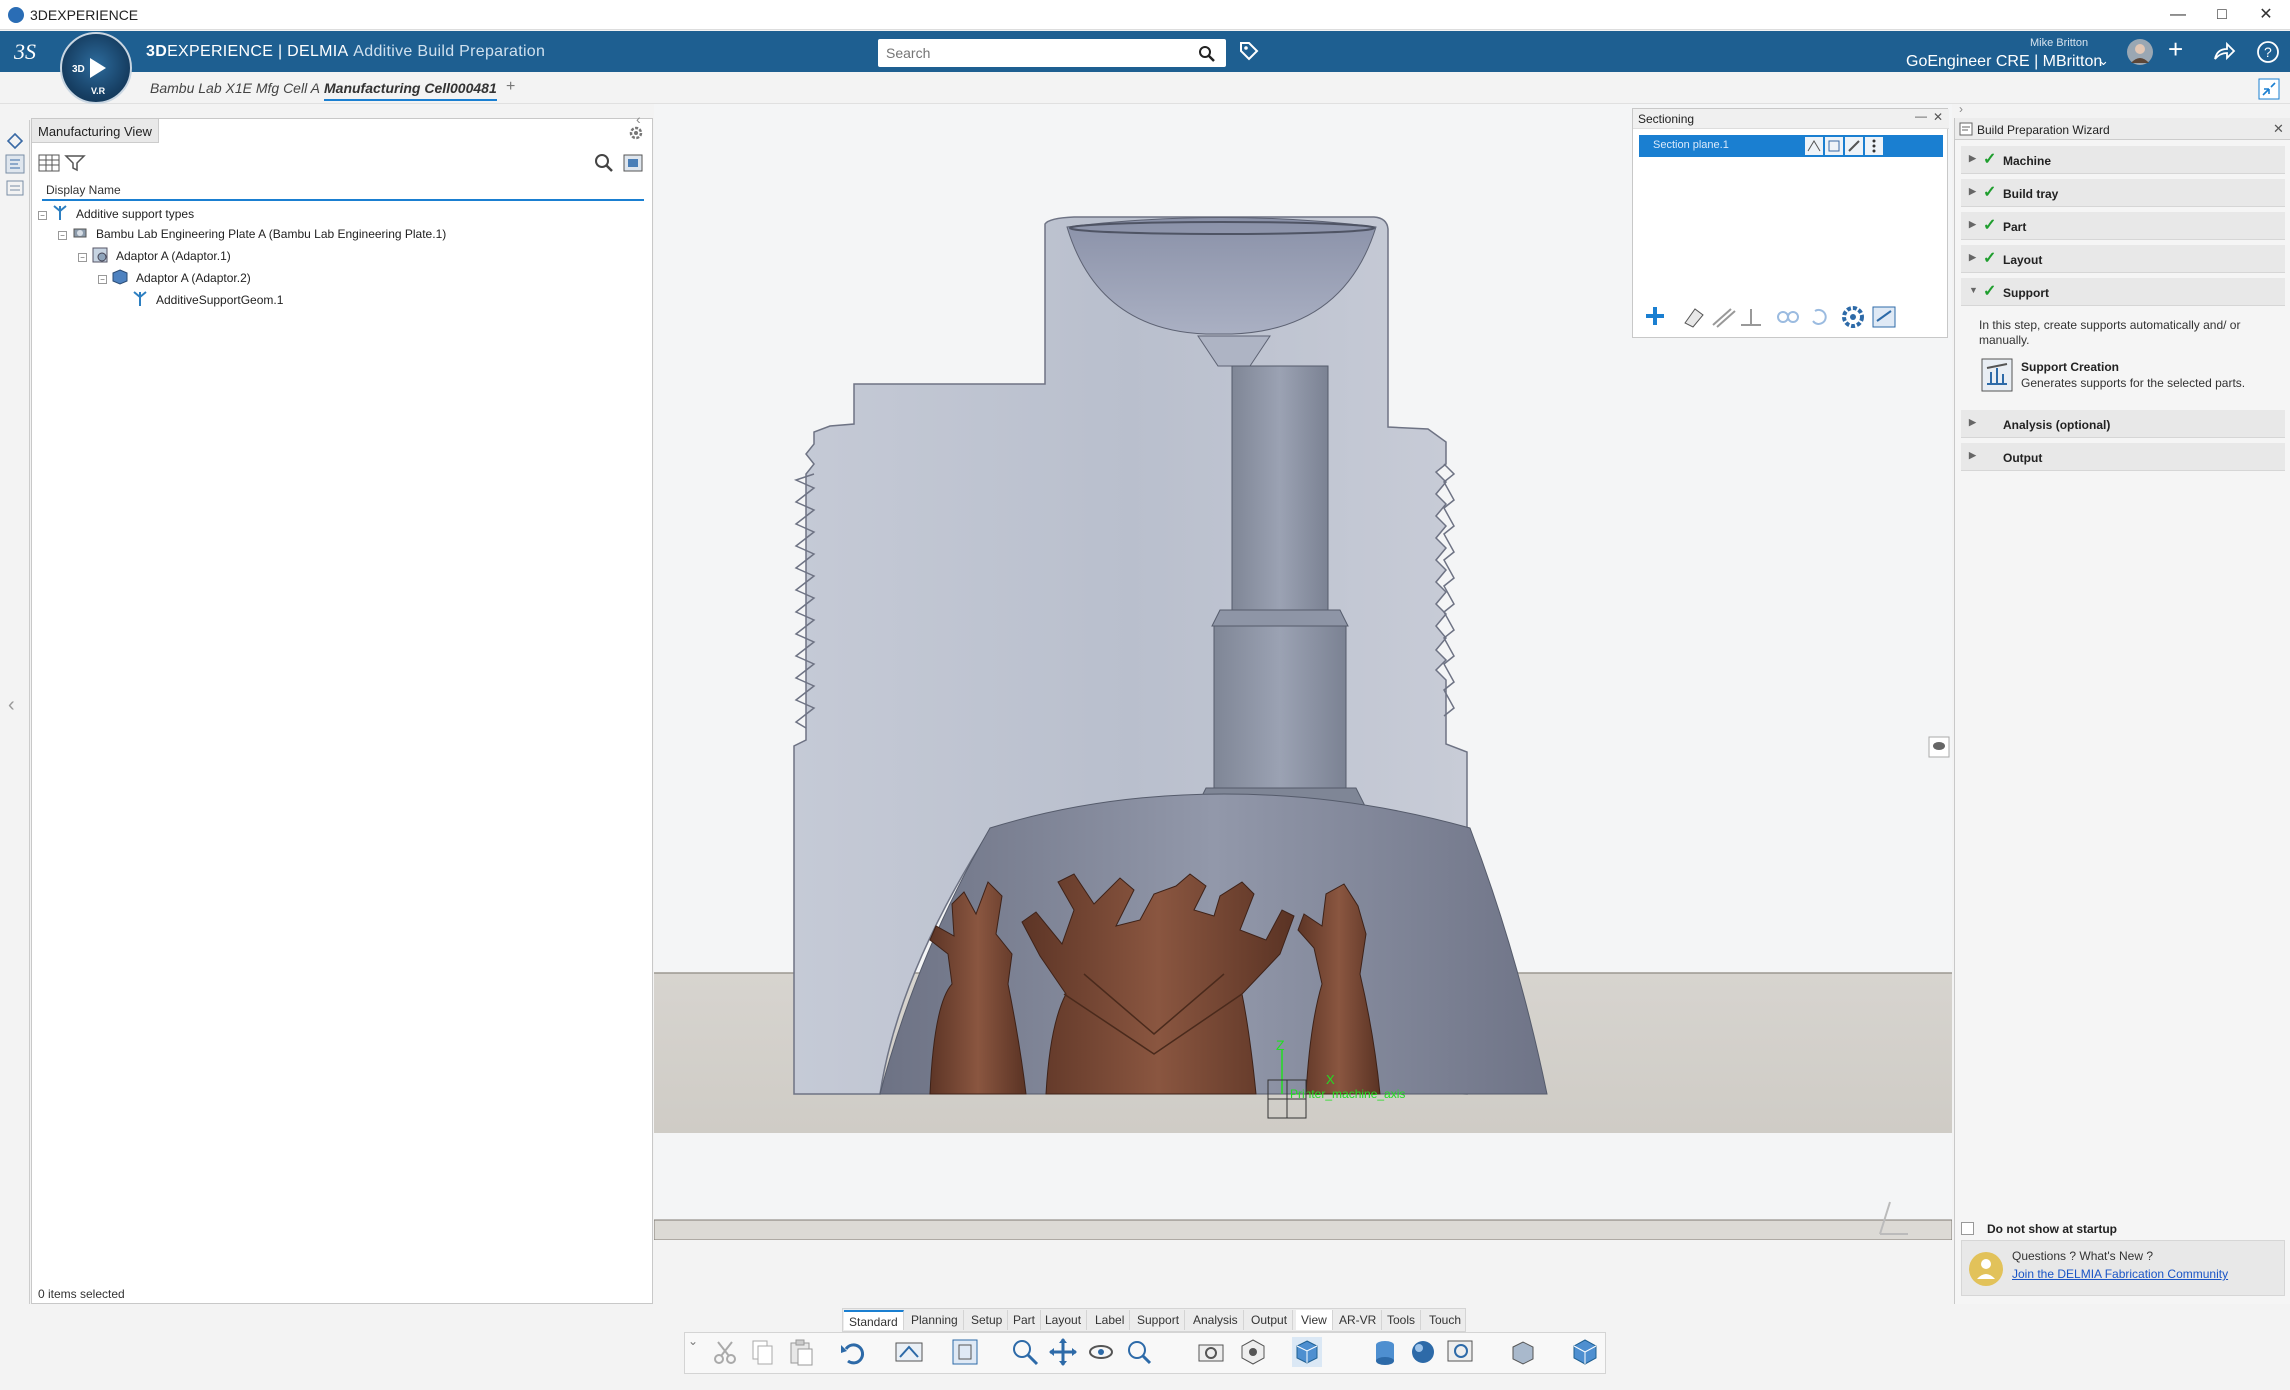 This screenshot has height=1390, width=2290. Describe the element at coordinates (1064, 1320) in the screenshot. I see `tab-layout: Layout` at that location.